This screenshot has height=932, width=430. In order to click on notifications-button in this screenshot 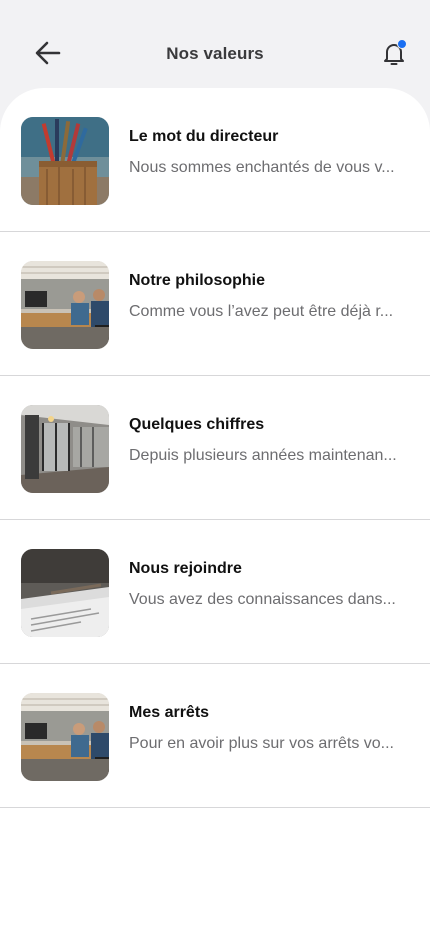, I will do `click(394, 54)`.